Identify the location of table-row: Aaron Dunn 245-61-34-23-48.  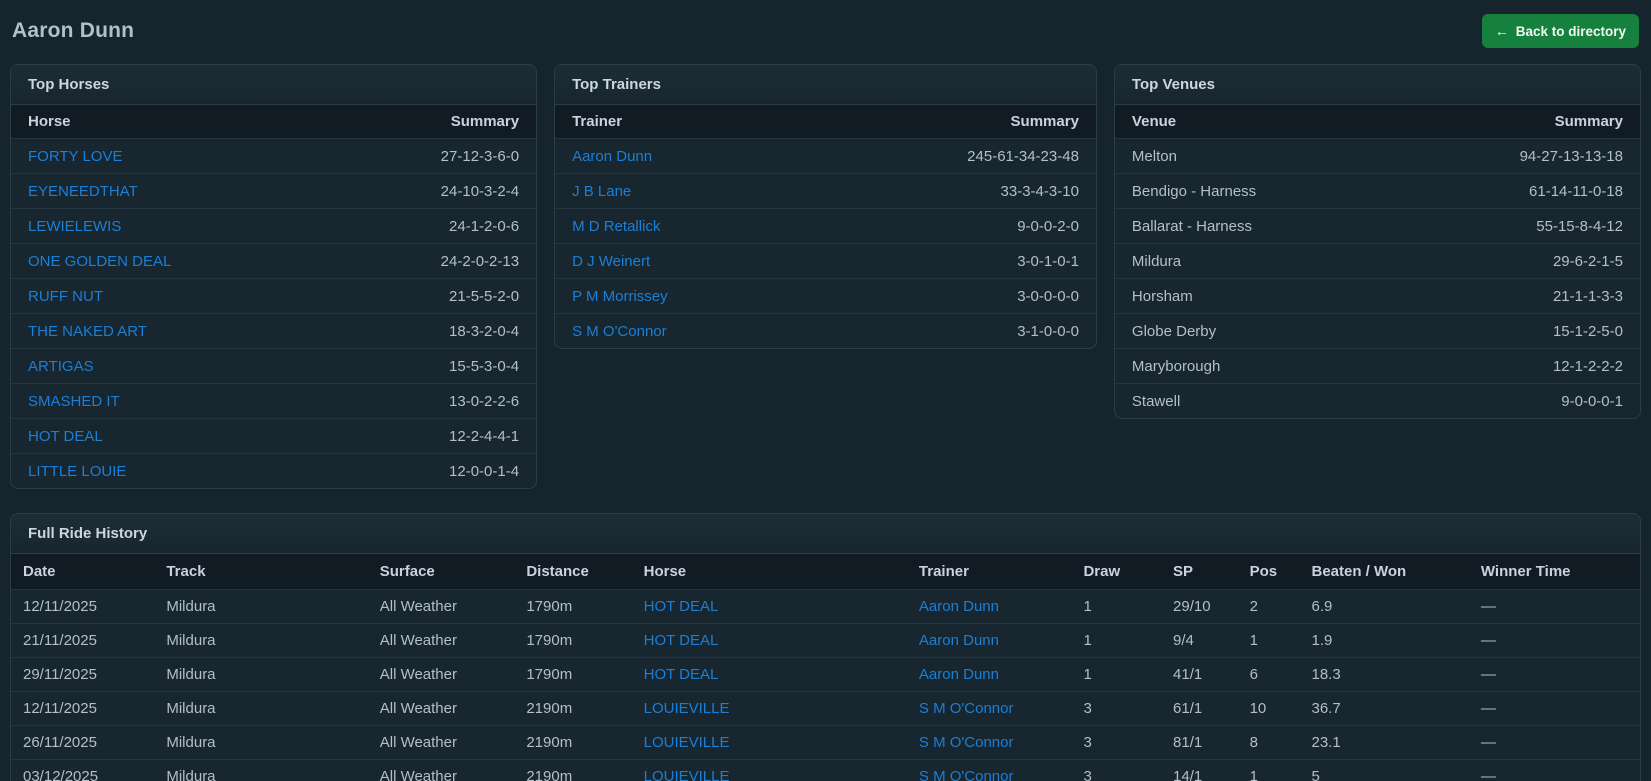
(825, 155).